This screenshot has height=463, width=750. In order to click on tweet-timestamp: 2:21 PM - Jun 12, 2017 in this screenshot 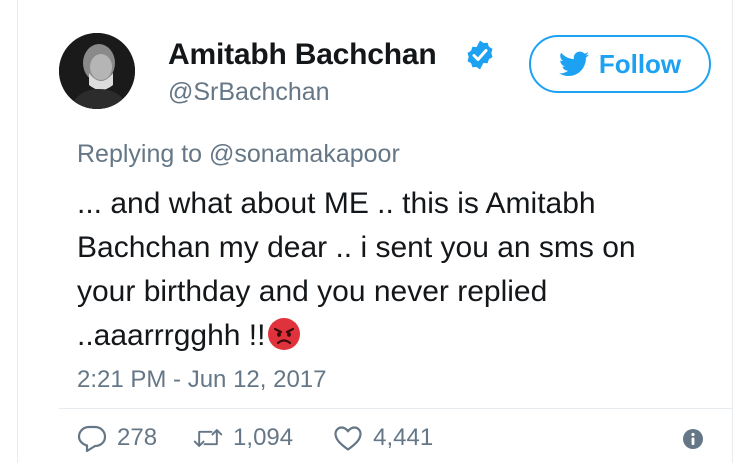, I will do `click(202, 380)`.